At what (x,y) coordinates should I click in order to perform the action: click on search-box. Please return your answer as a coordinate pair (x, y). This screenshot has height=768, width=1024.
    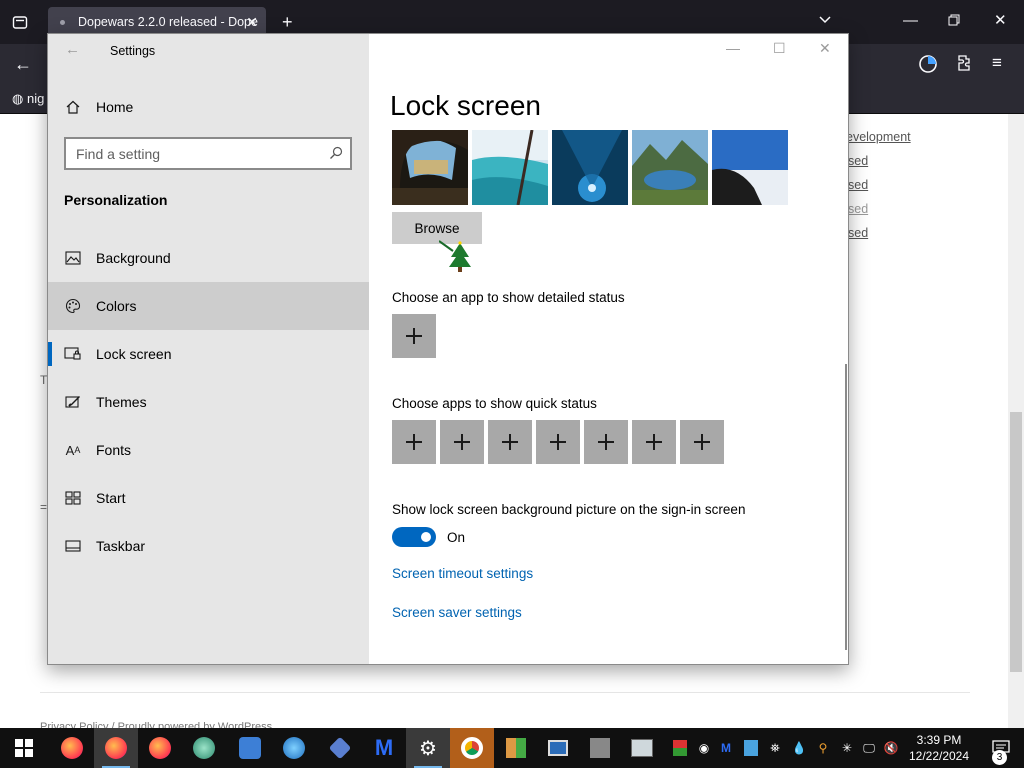
    Looking at the image, I should click on (208, 153).